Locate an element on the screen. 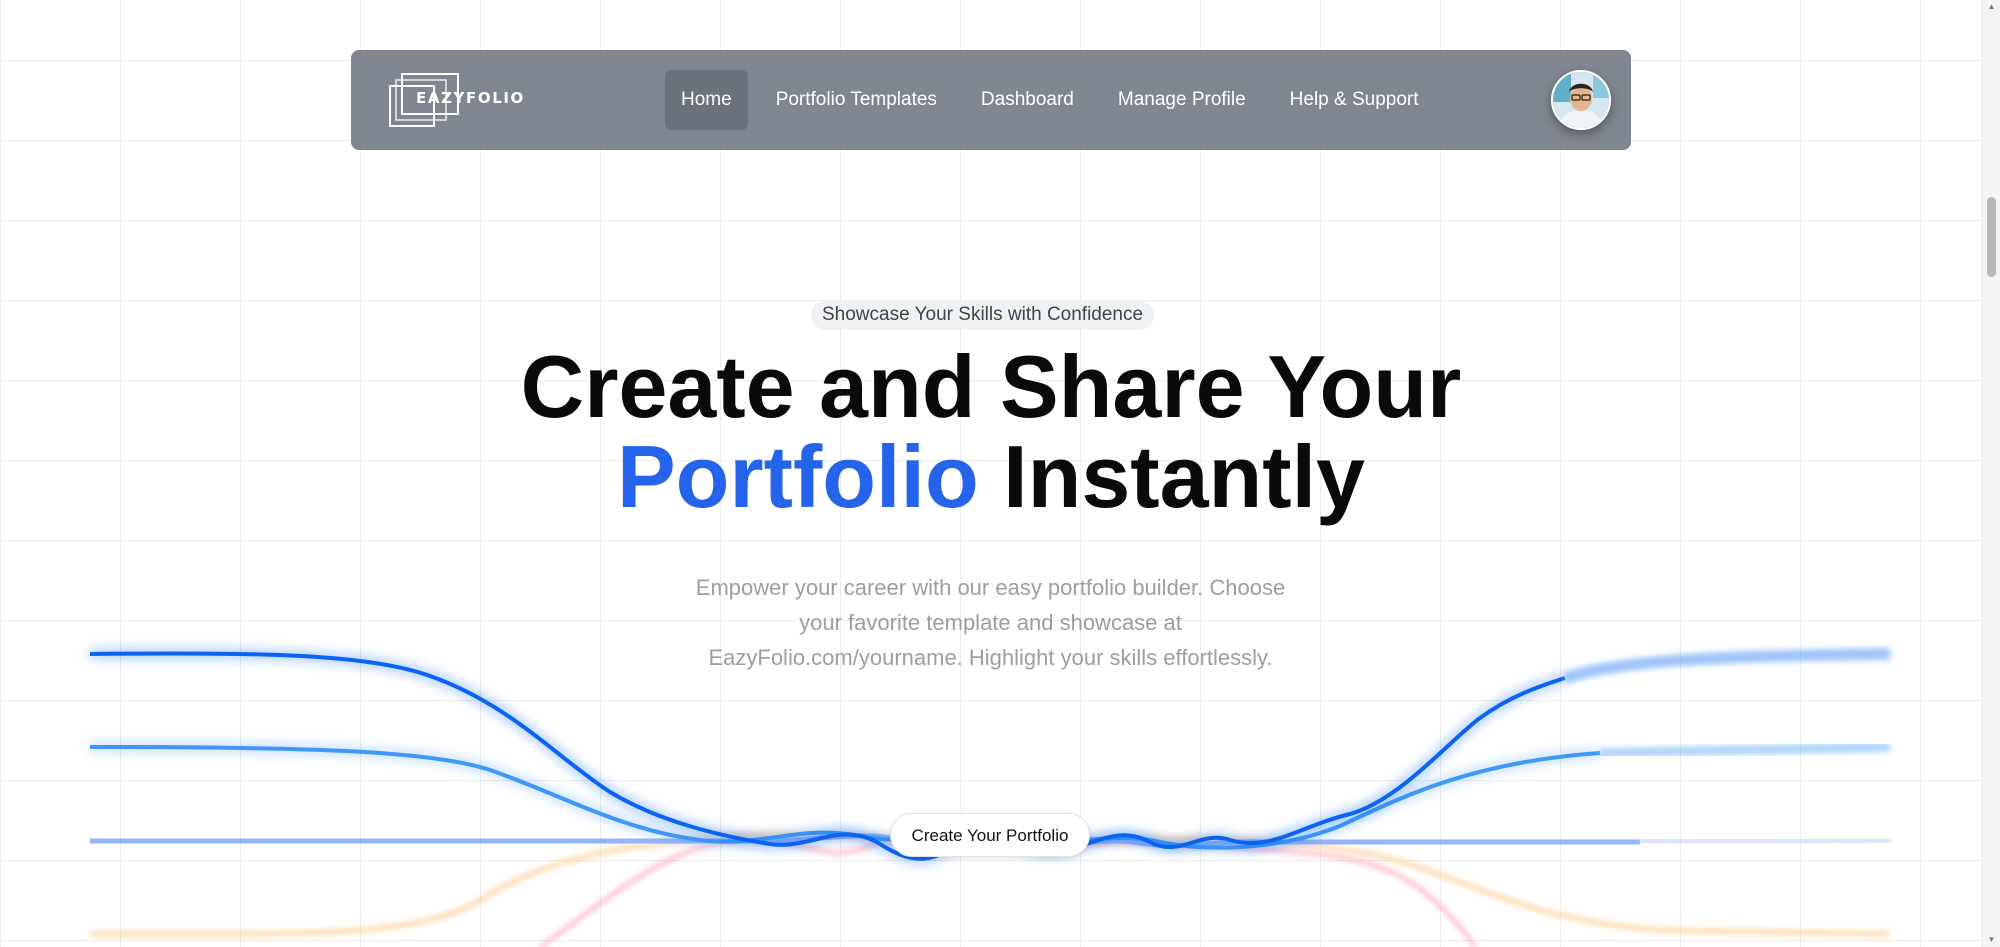 Image resolution: width=2000 pixels, height=947 pixels. user-avatar is located at coordinates (1581, 100).